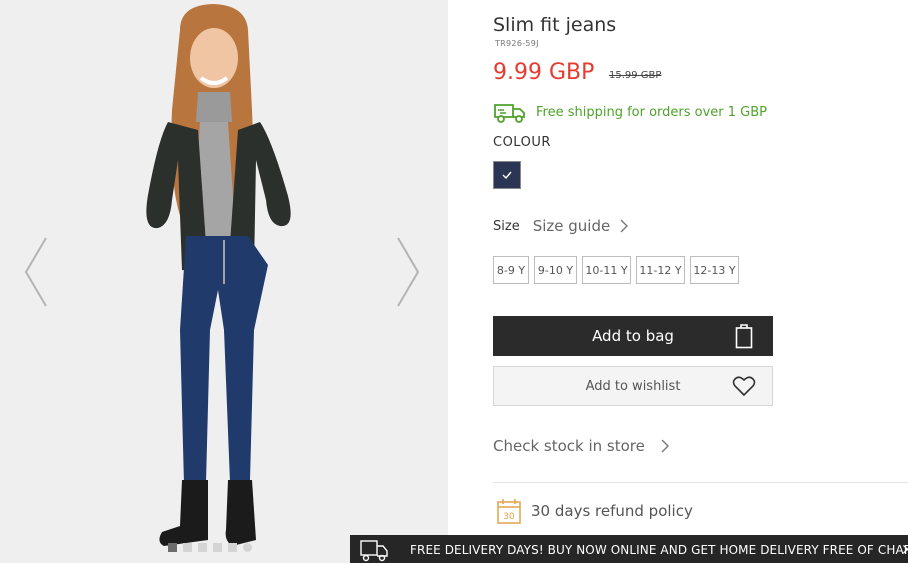 Image resolution: width=908 pixels, height=563 pixels. Describe the element at coordinates (522, 142) in the screenshot. I see `colour-label: COLOUR` at that location.